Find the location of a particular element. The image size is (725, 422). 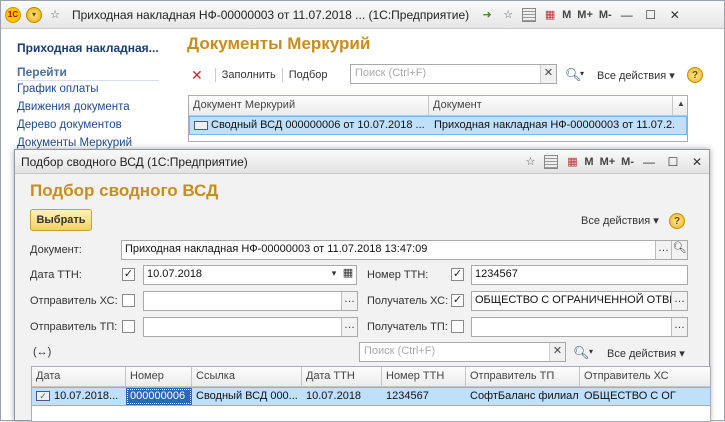

table-cell-selected: 000000006 is located at coordinates (159, 396).